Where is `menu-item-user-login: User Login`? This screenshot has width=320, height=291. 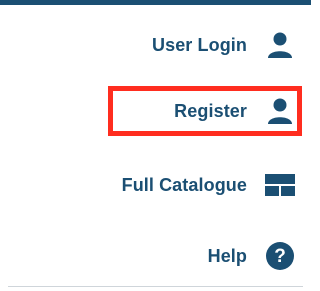
menu-item-user-login: User Login is located at coordinates (223, 45).